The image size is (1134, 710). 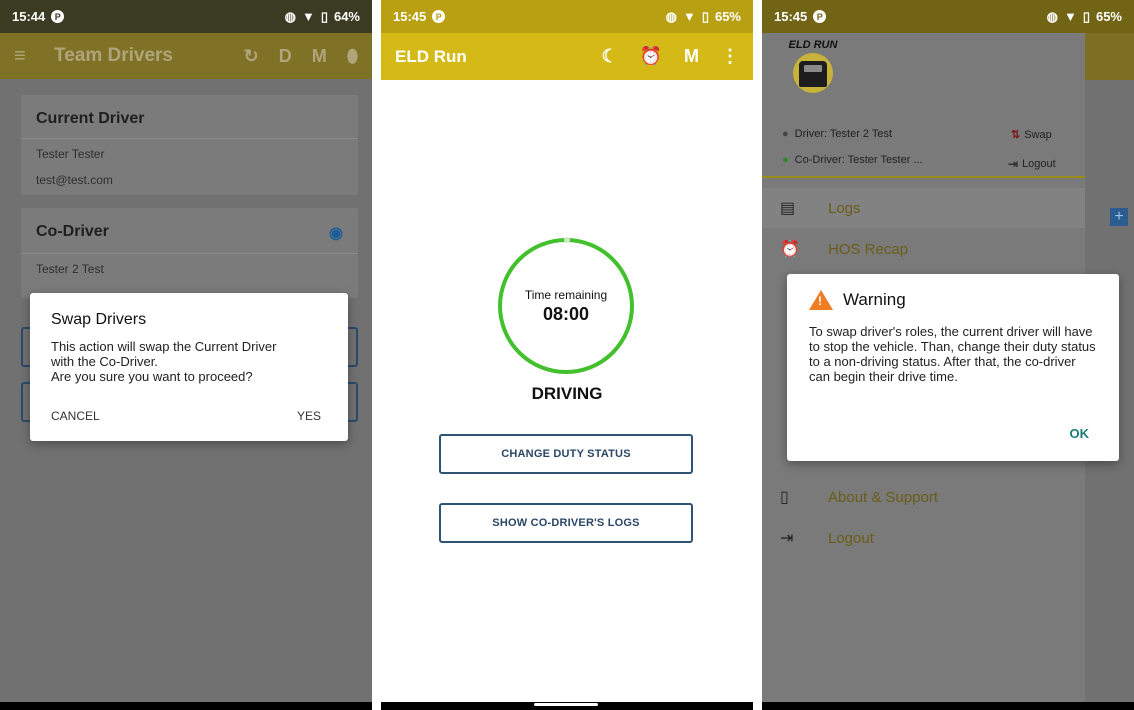 I want to click on menu-item-label: HOS Recap, so click(x=868, y=249).